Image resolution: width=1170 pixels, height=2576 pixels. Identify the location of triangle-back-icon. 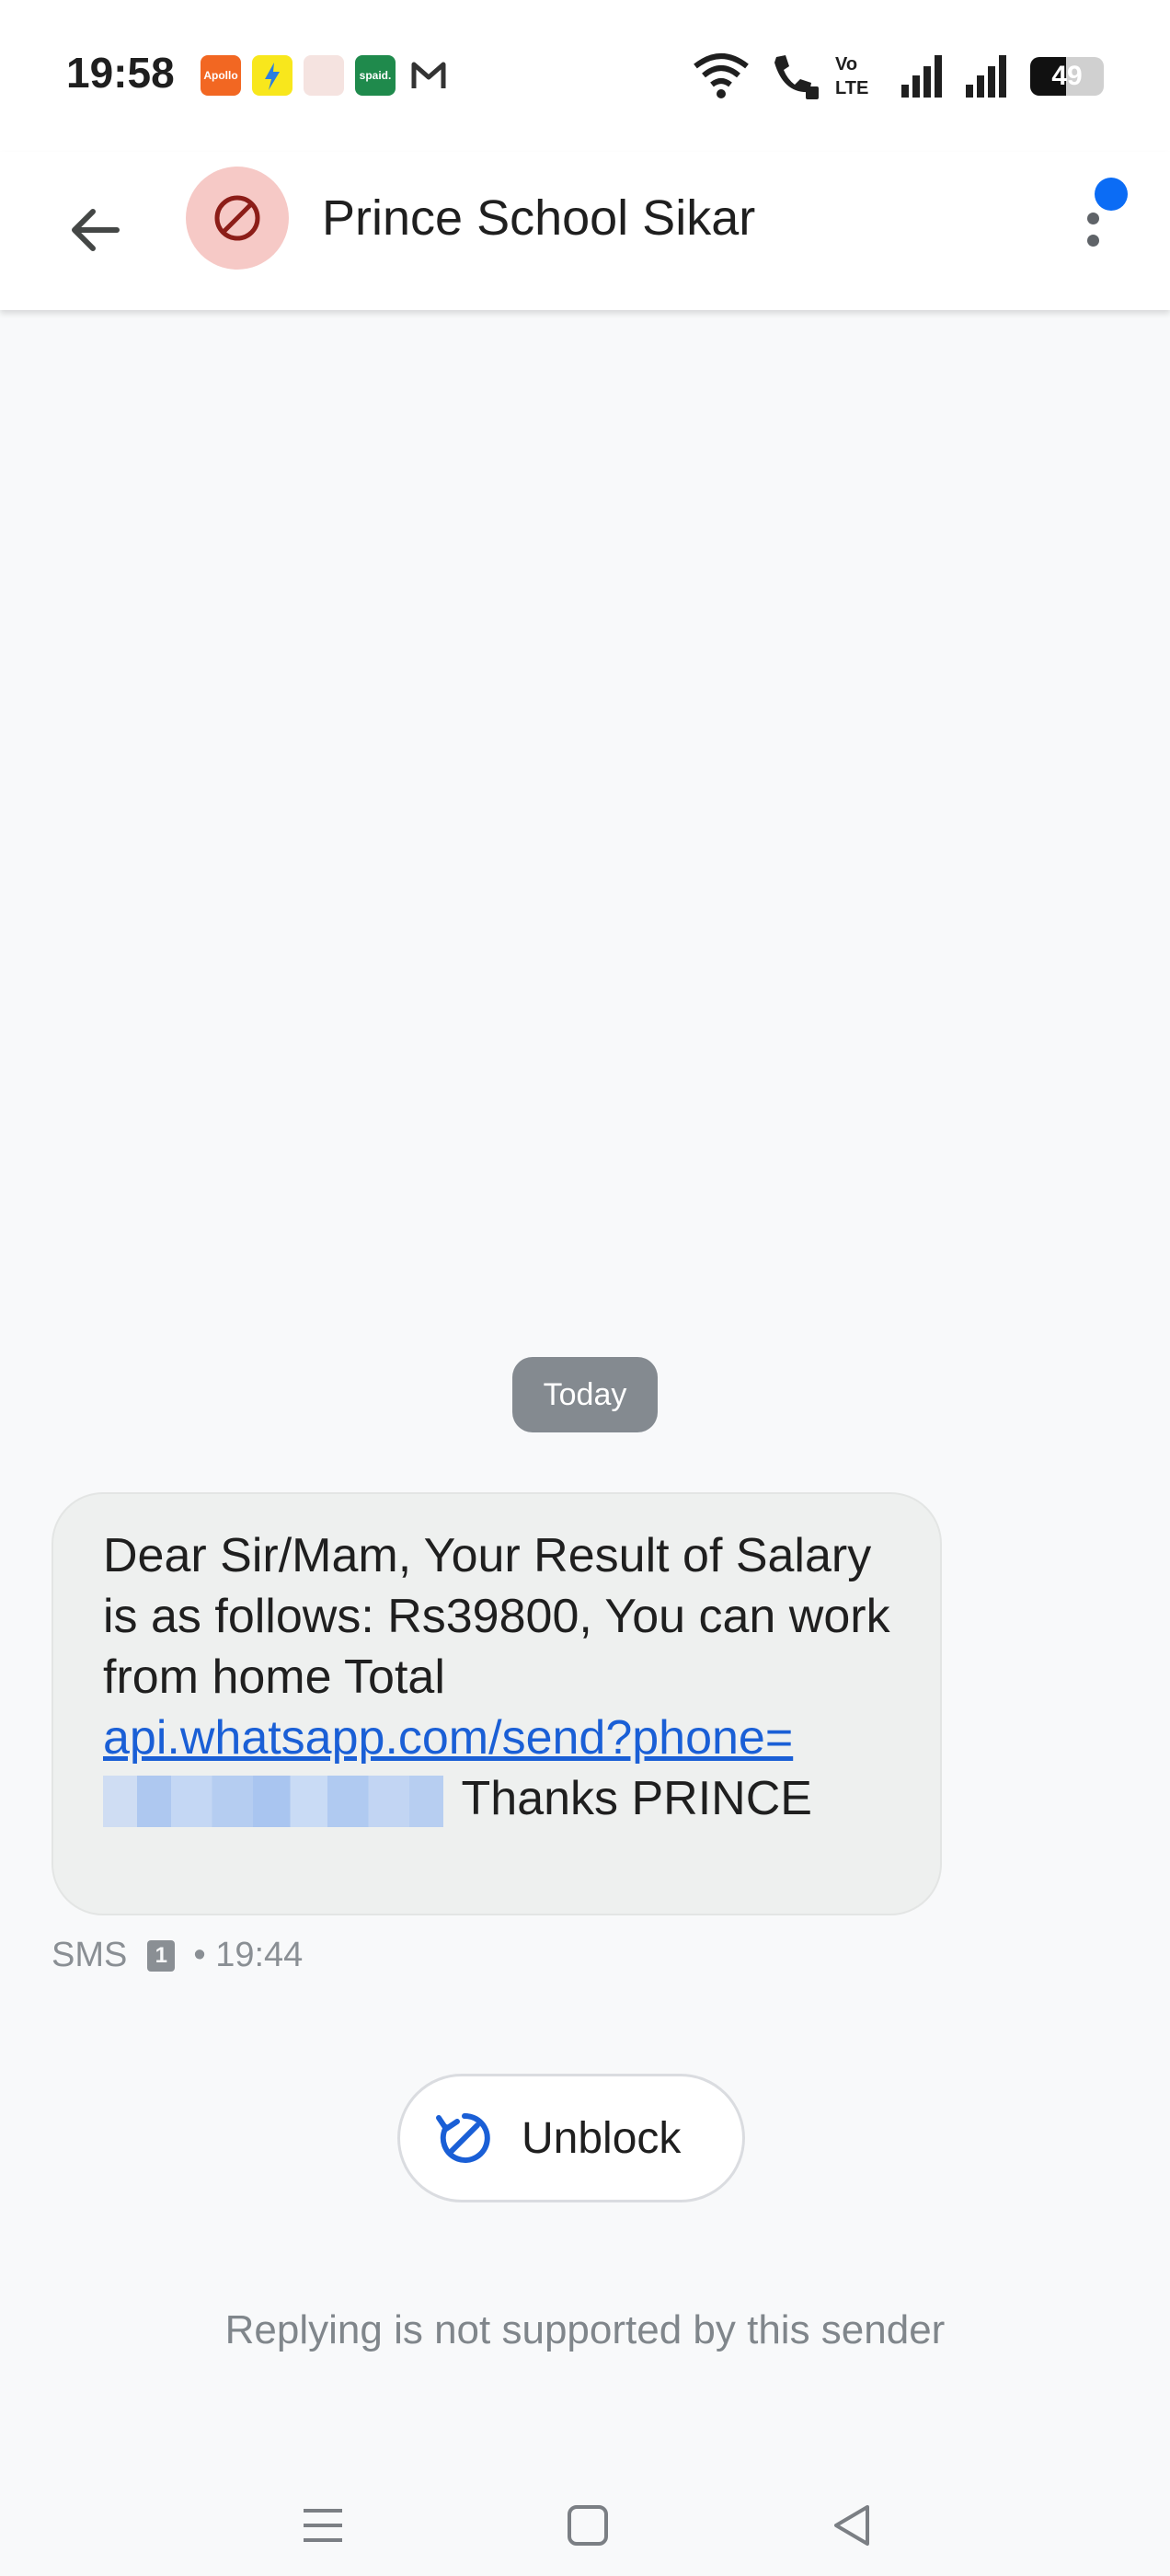
(851, 2525).